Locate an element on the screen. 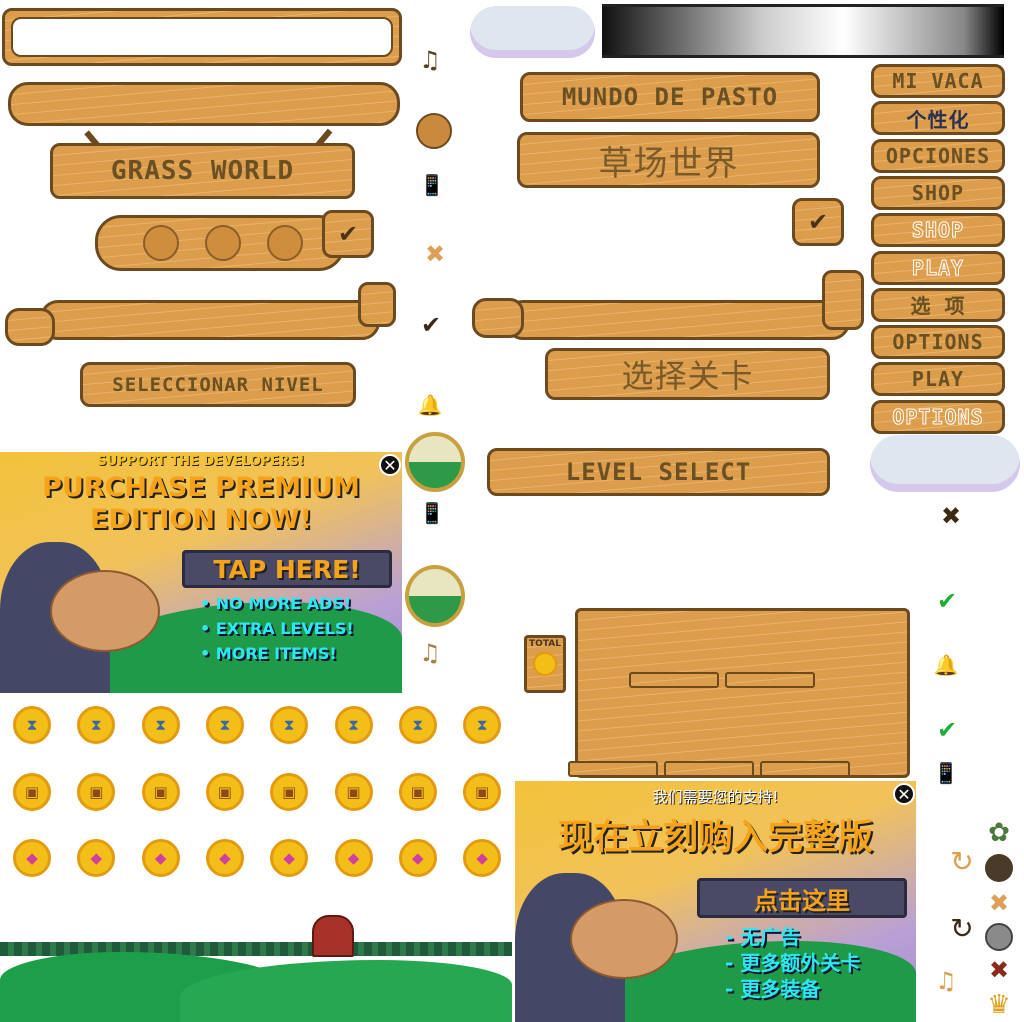 Image resolution: width=1024 pixels, height=1022 pixels. cross-icon-dark: ✖ is located at coordinates (951, 516).